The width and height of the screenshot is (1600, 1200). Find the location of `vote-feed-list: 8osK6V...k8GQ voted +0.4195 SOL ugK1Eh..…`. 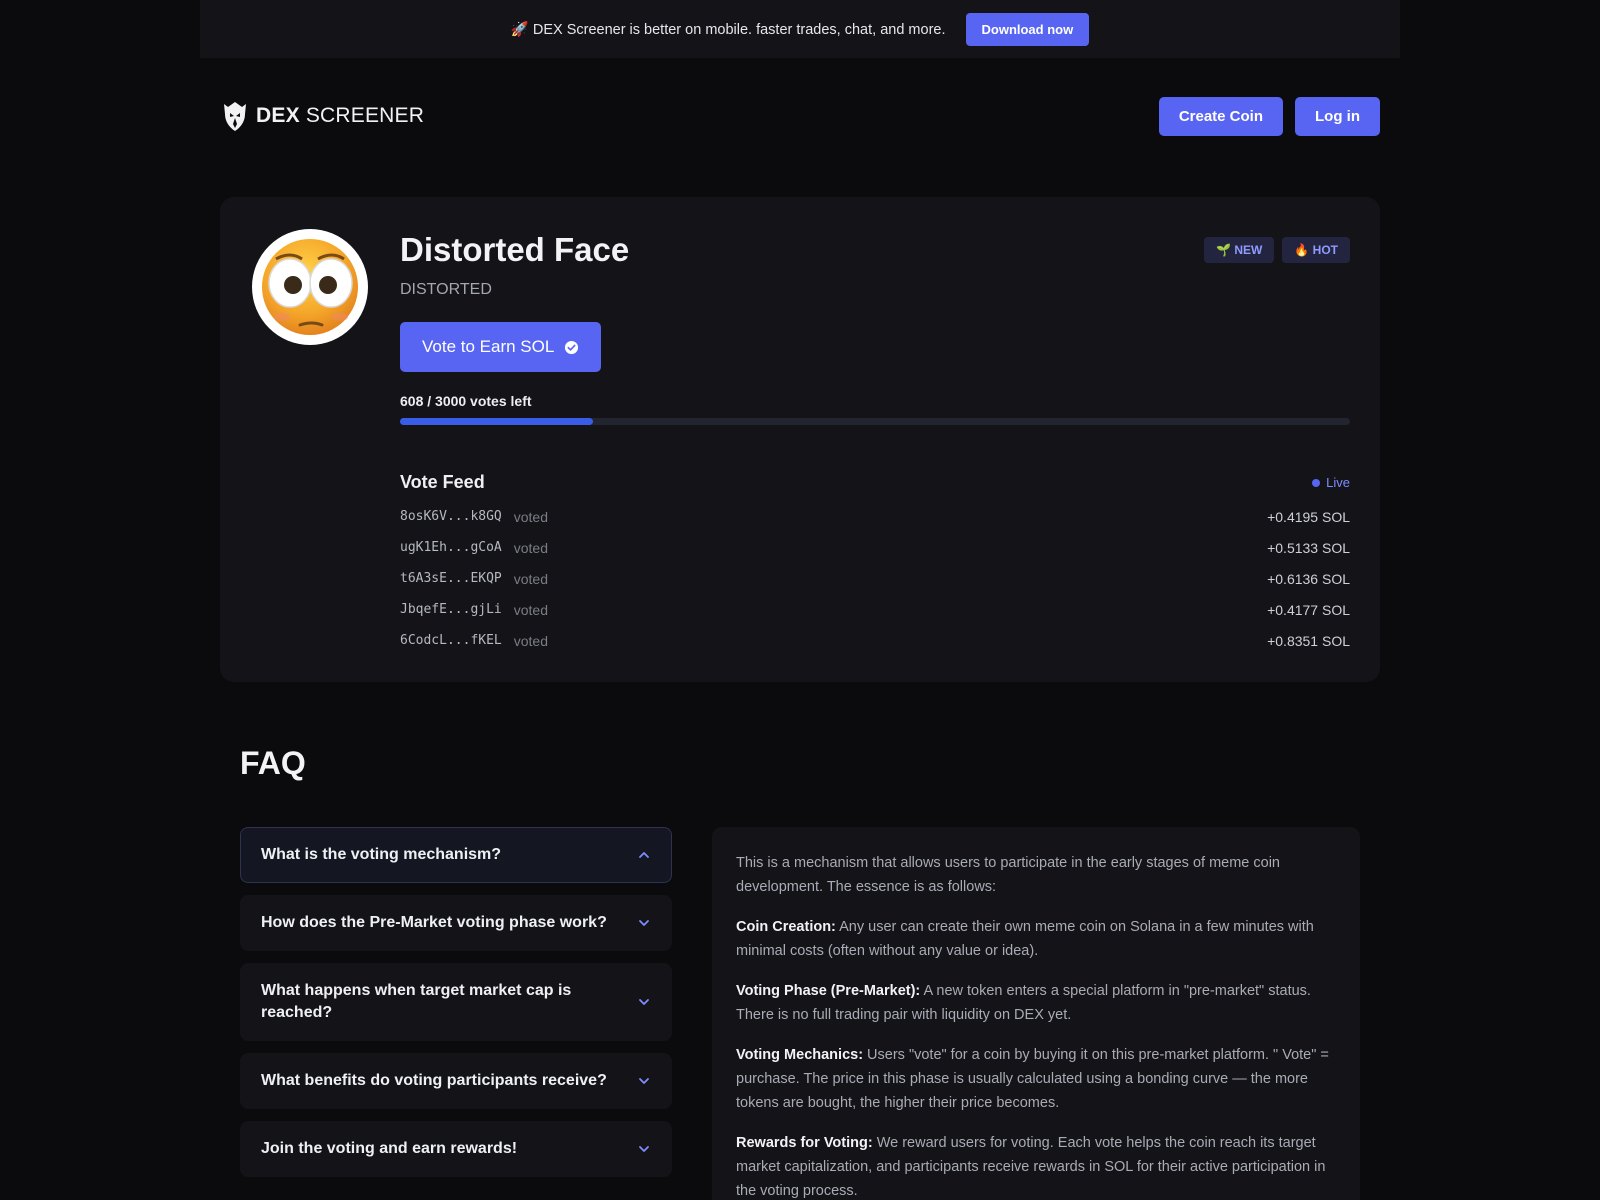

vote-feed-list: 8osK6V...k8GQ voted +0.4195 SOL ugK1Eh..… is located at coordinates (875, 578).